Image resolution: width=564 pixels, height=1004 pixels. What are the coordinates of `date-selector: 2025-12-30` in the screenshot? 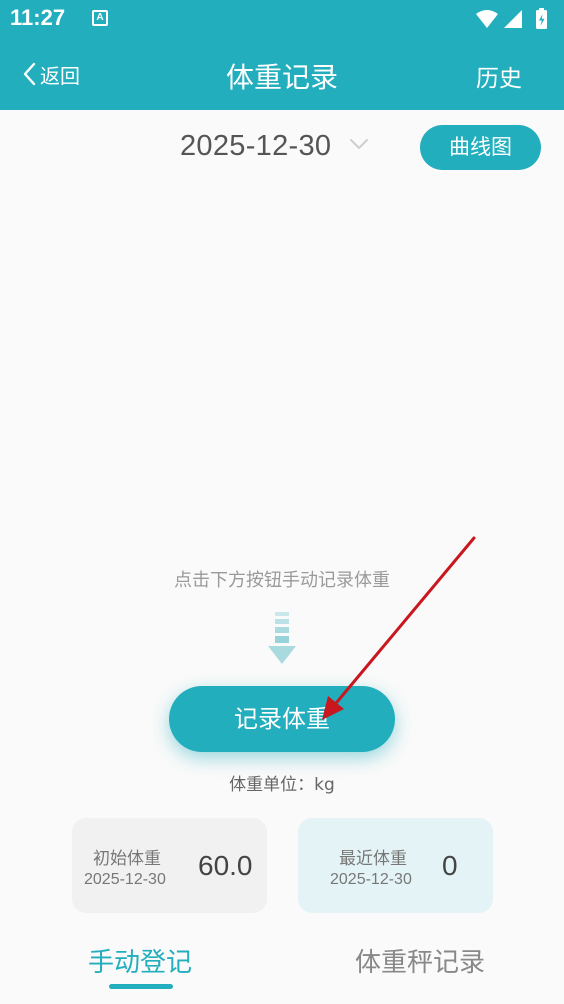 It's located at (274, 146).